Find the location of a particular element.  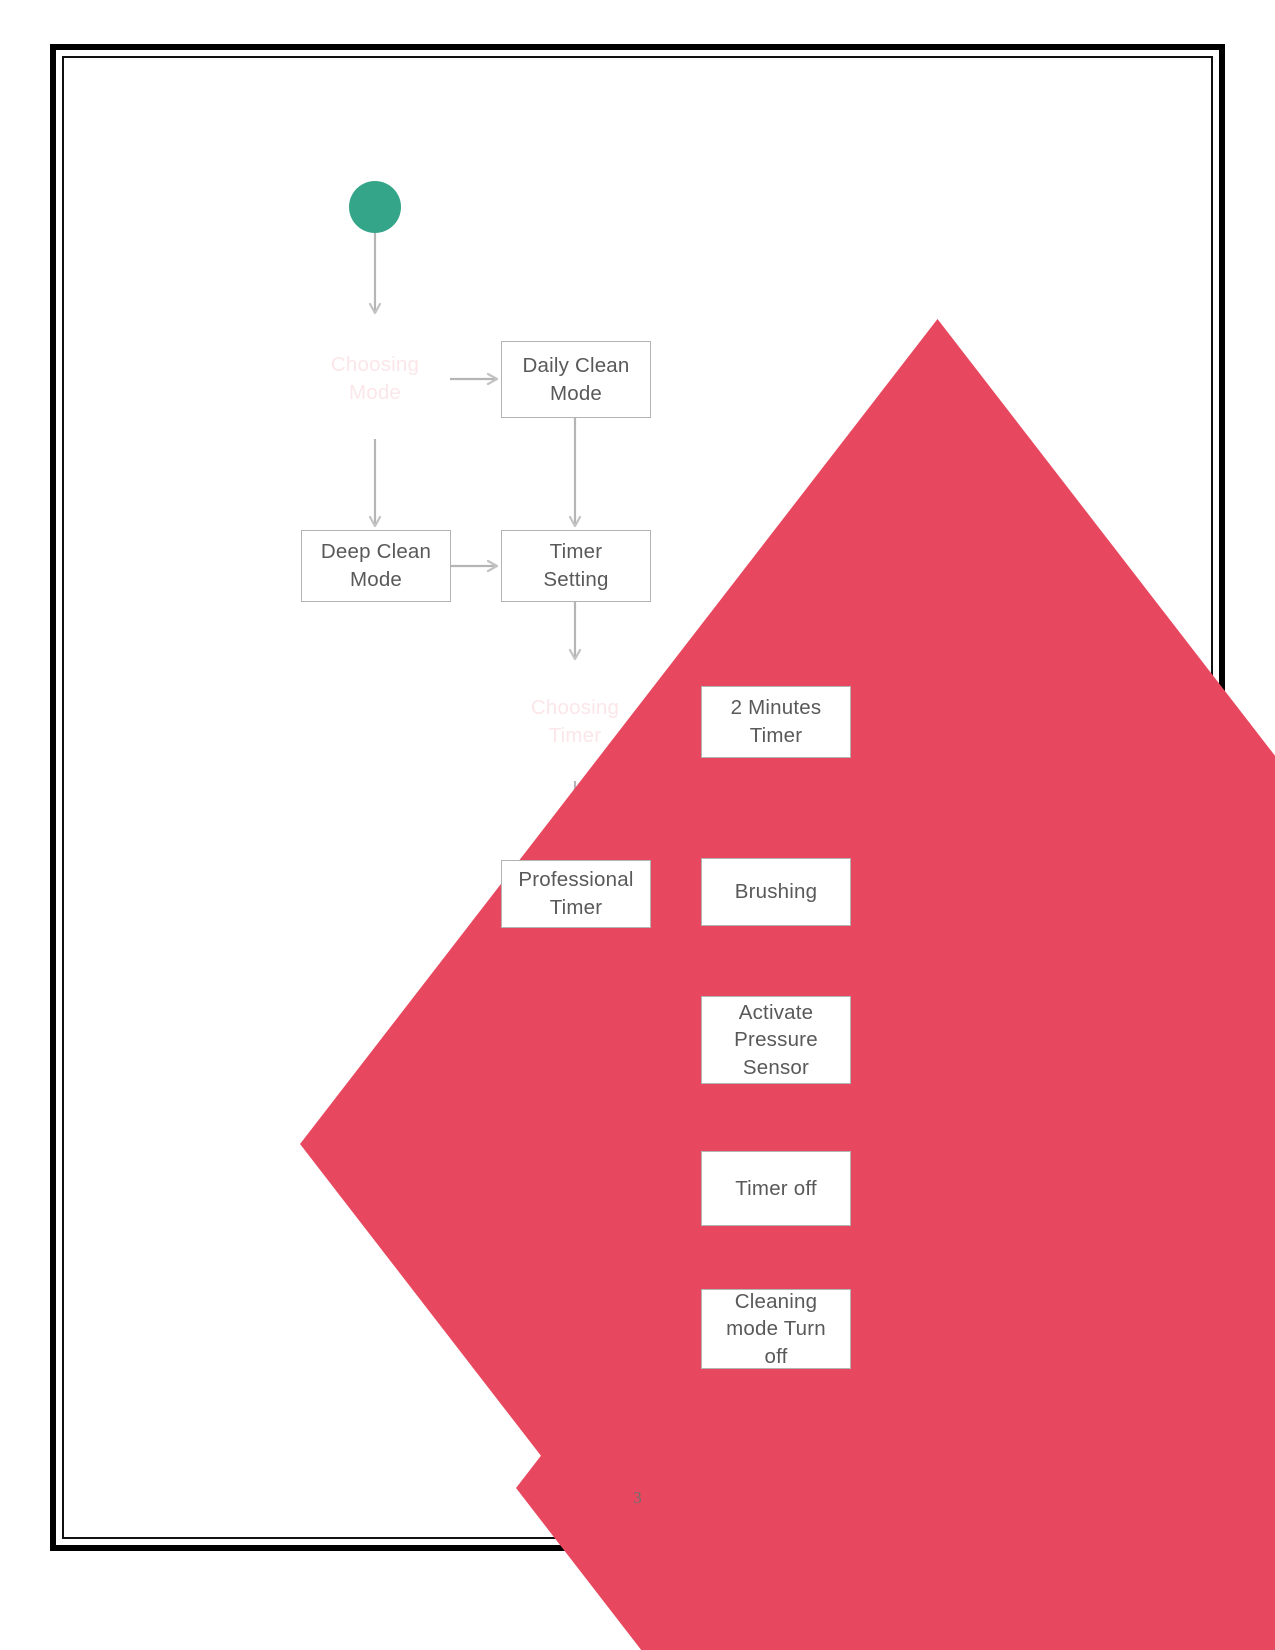

process-cleaning-mode-turn-off-label: Cleaning mode Turn off is located at coordinates (776, 1328).